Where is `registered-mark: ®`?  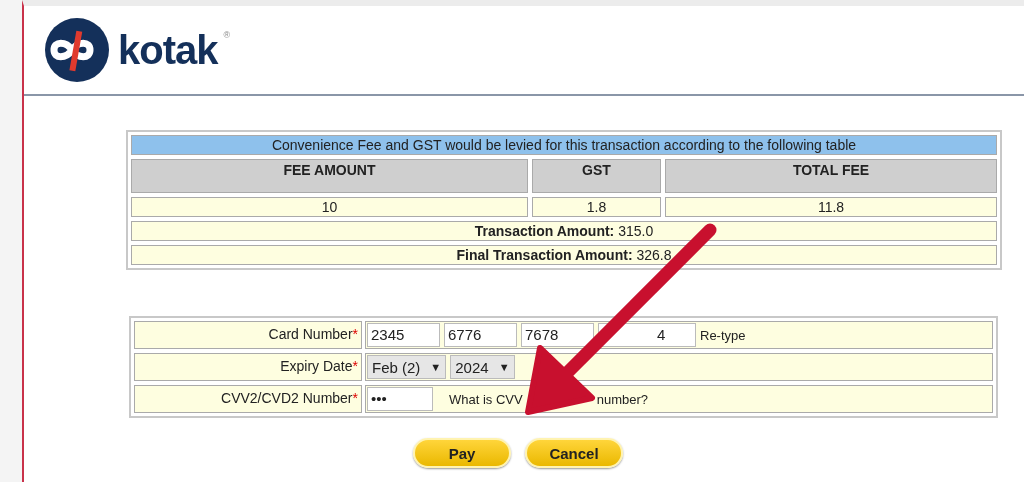
registered-mark: ® is located at coordinates (227, 35).